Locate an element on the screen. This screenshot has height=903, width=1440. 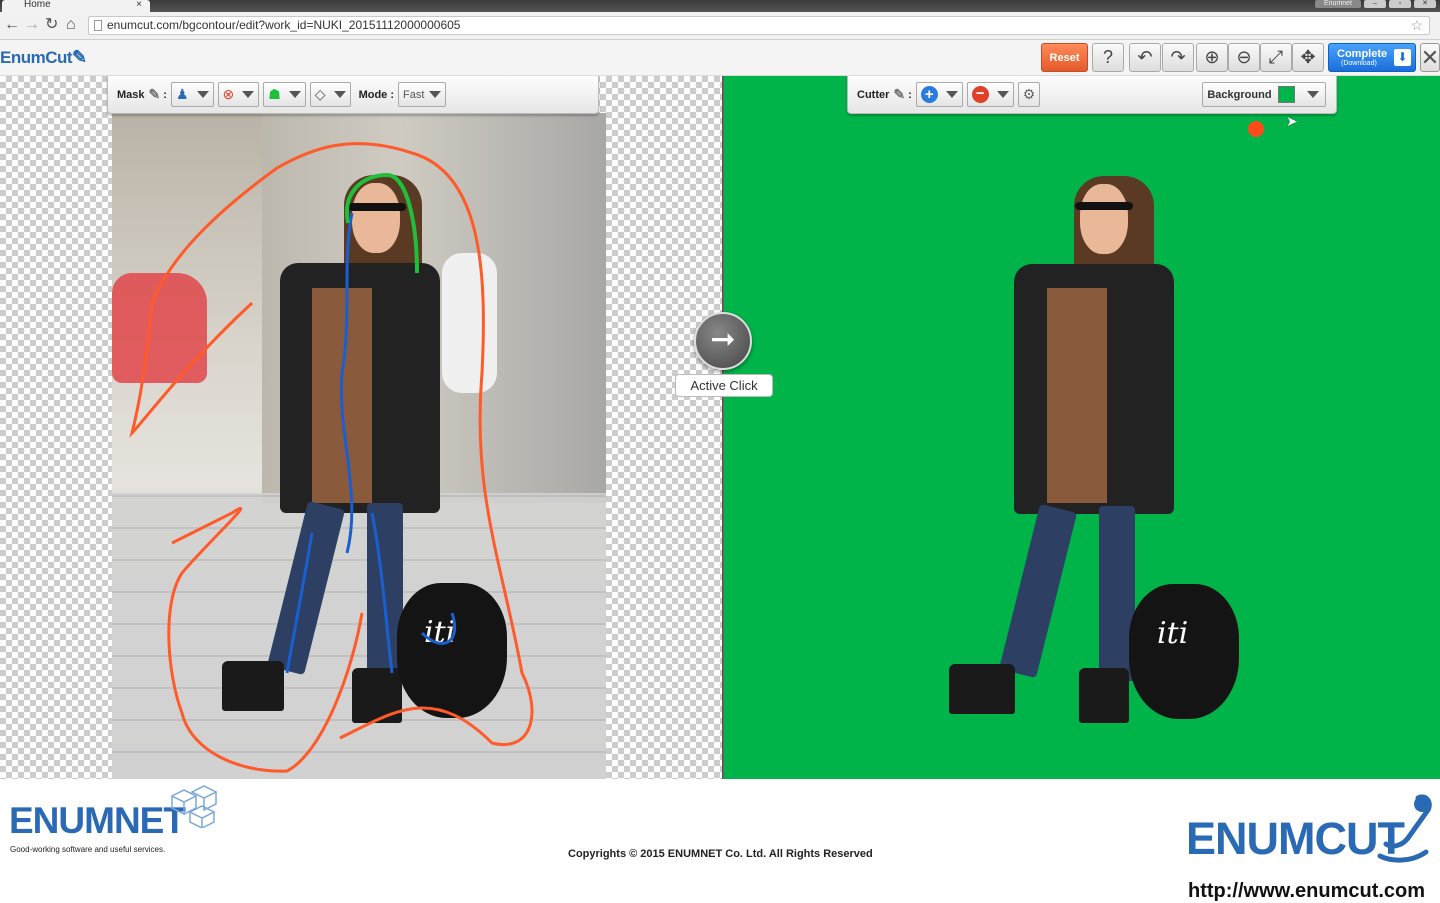
mouse-cursor-icon: ➤ is located at coordinates (1292, 121).